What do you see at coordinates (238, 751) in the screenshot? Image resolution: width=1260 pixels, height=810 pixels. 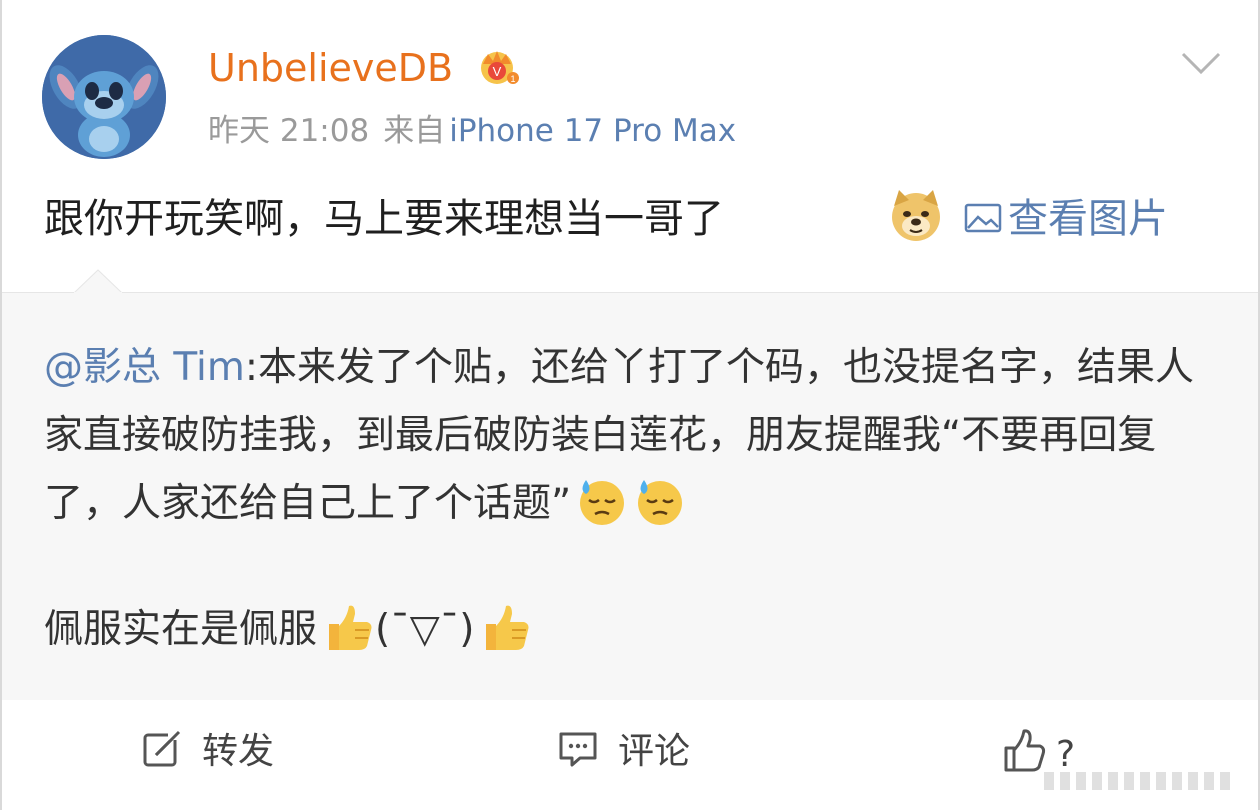 I see `repost-label: 转发` at bounding box center [238, 751].